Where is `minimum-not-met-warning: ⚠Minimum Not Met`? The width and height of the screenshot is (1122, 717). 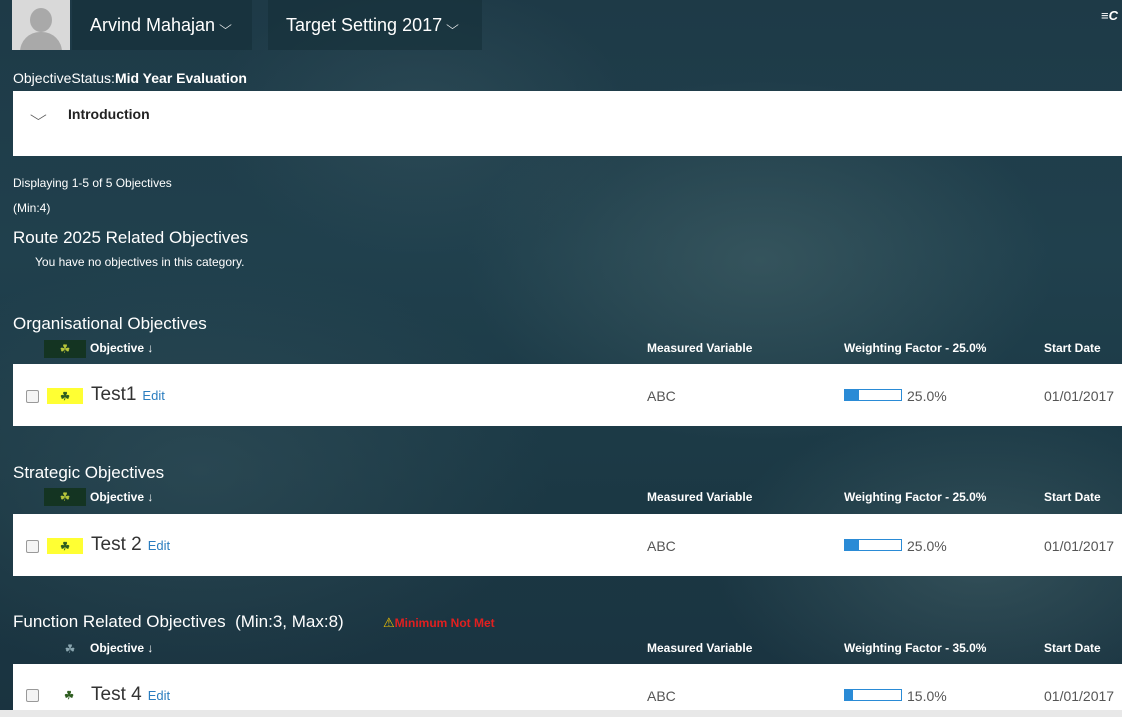
minimum-not-met-warning: ⚠Minimum Not Met is located at coordinates (439, 623).